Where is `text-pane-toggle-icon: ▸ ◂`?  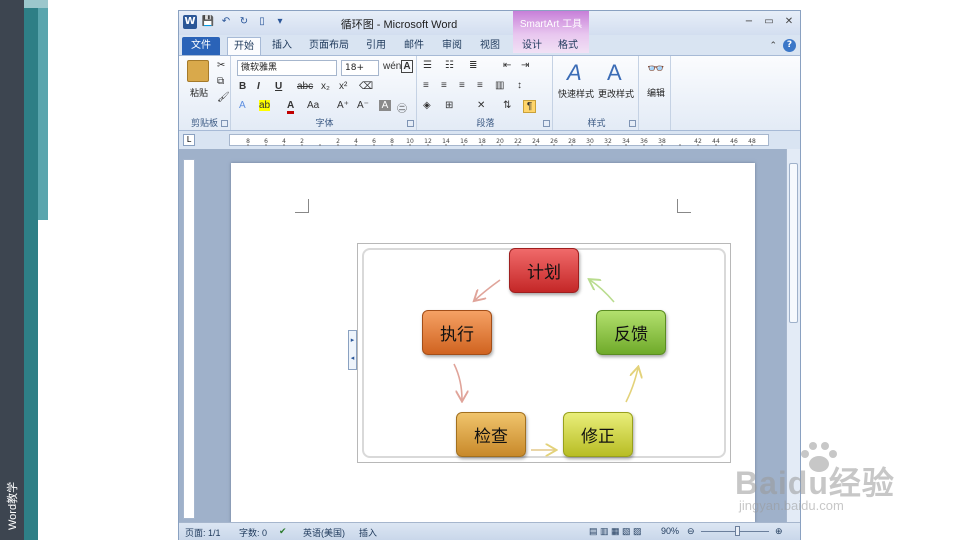 text-pane-toggle-icon: ▸ ◂ is located at coordinates (352, 350).